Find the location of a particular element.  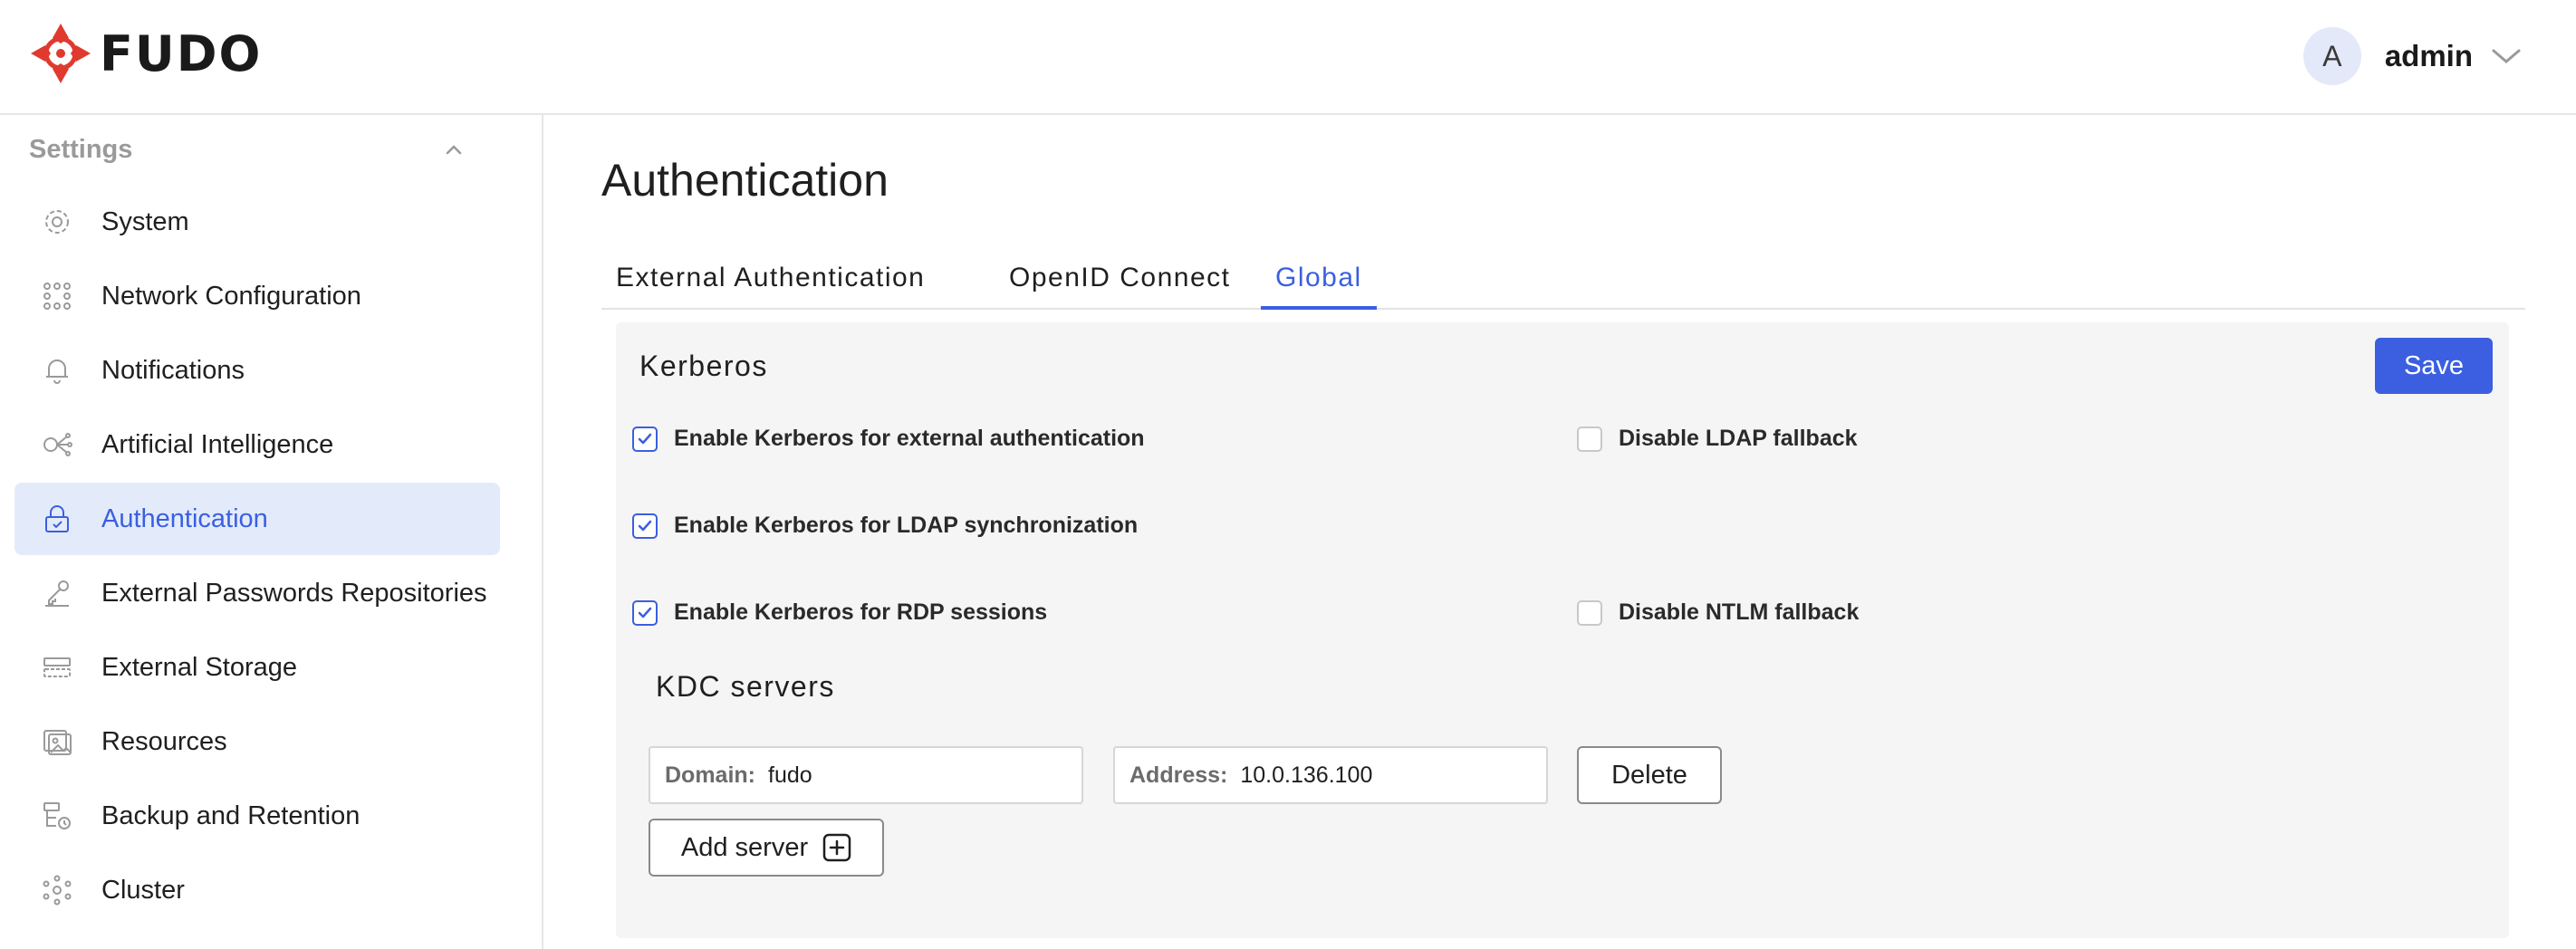

sidebar-section-title: Settings is located at coordinates (81, 149).